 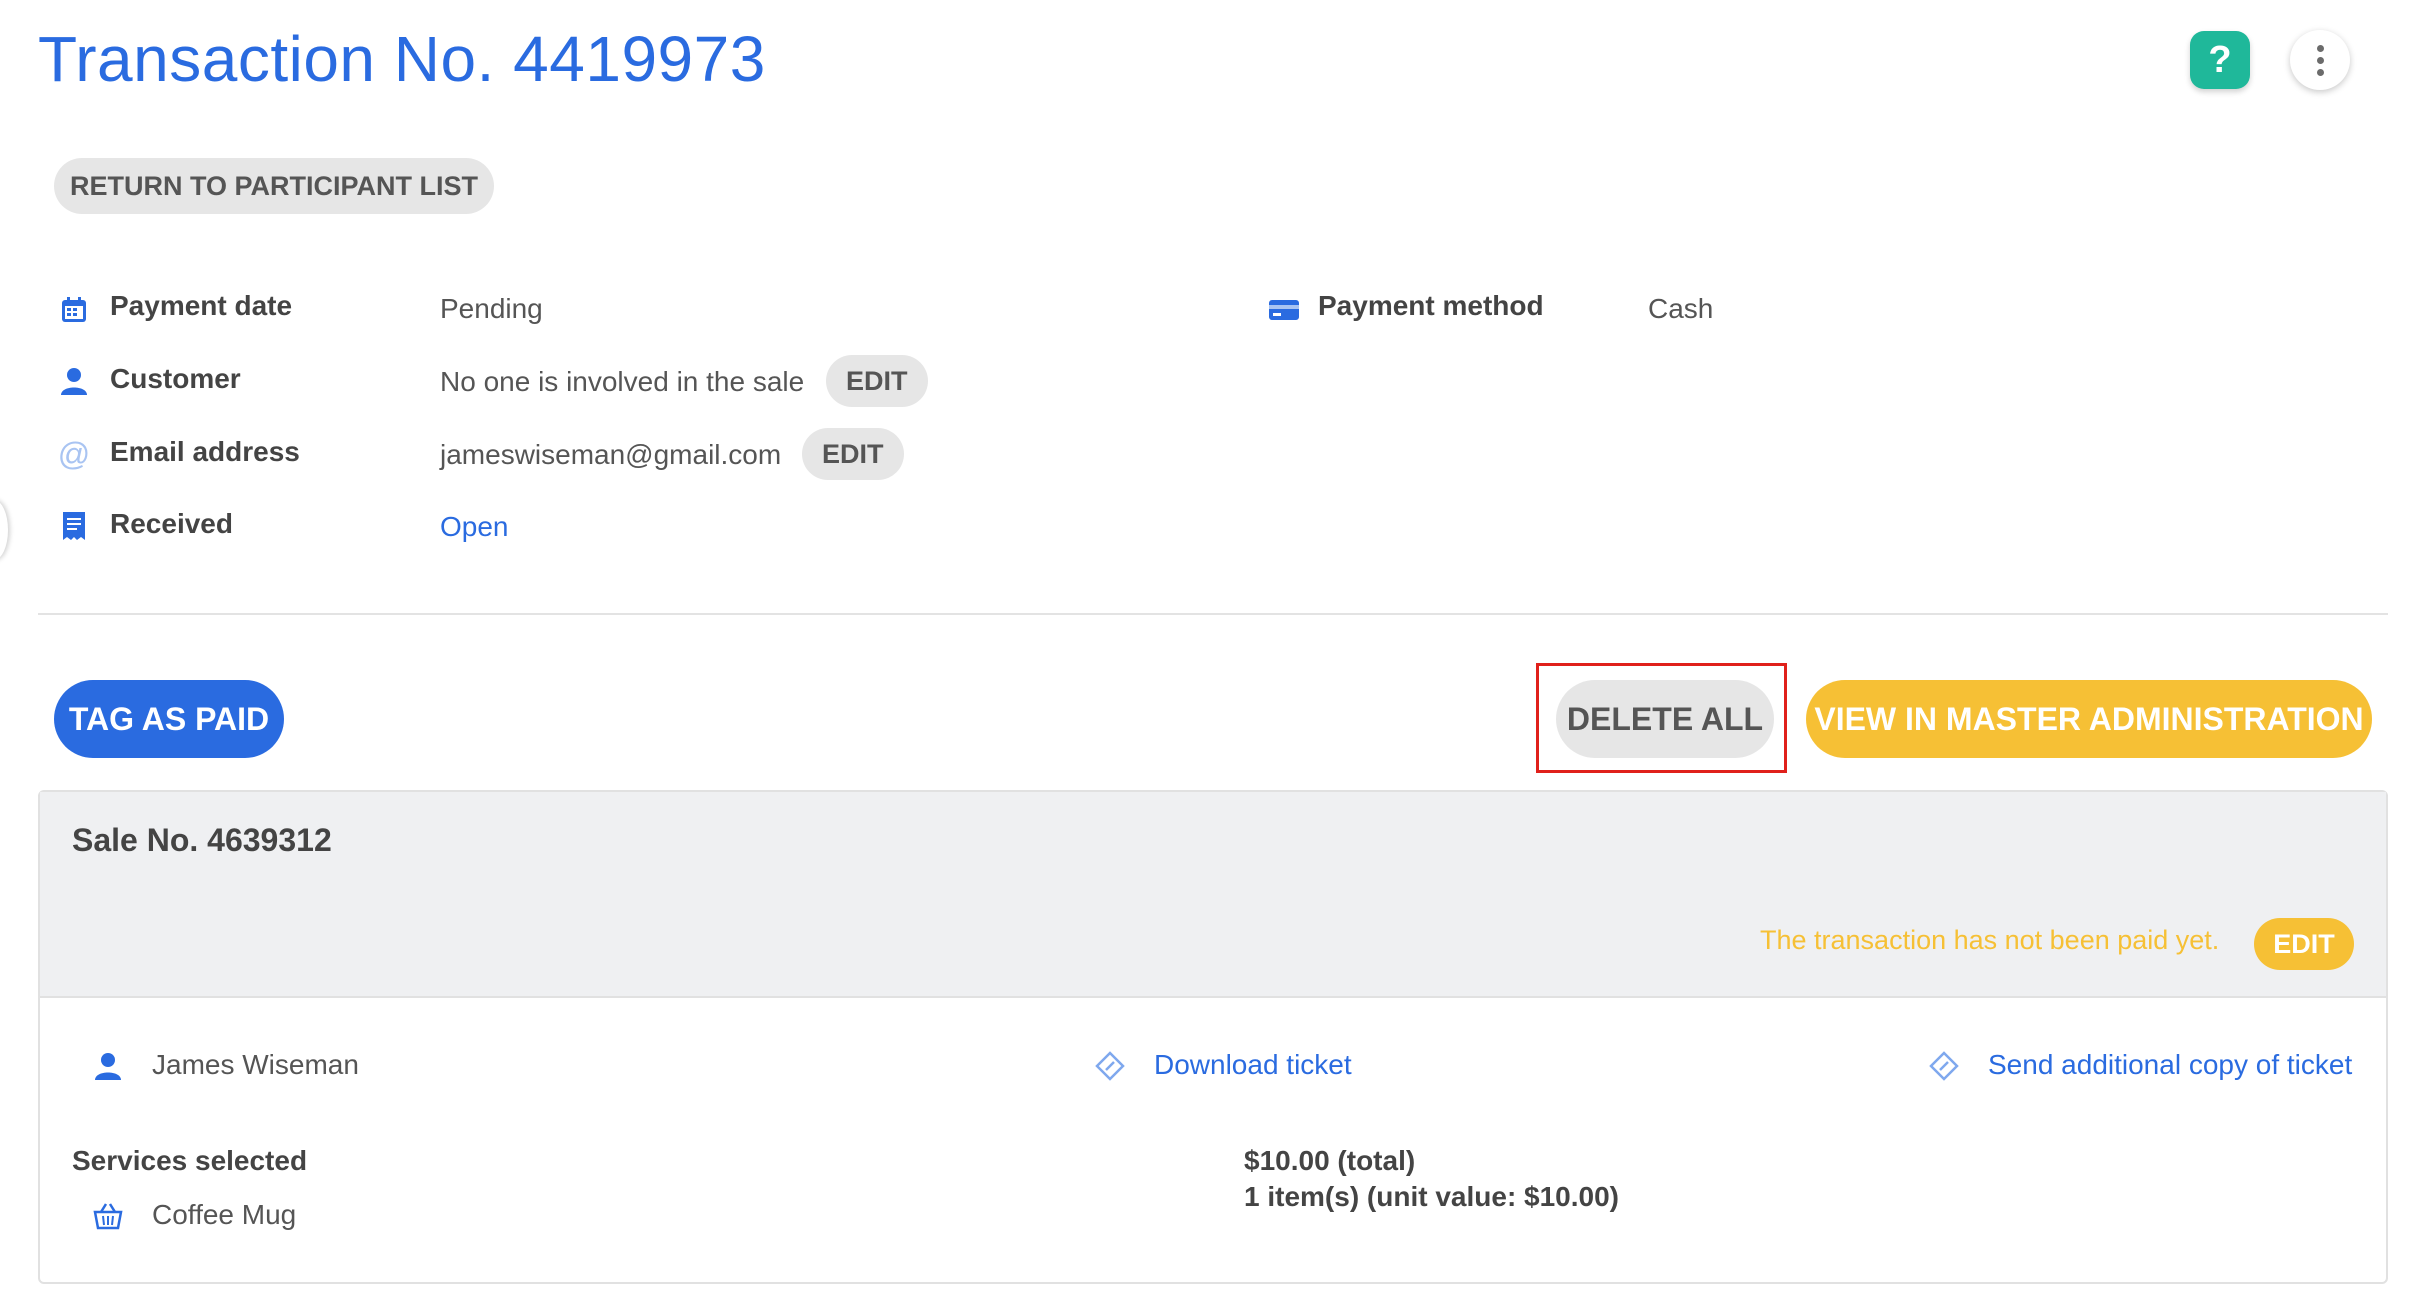 I want to click on email-label: Email address, so click(x=205, y=451).